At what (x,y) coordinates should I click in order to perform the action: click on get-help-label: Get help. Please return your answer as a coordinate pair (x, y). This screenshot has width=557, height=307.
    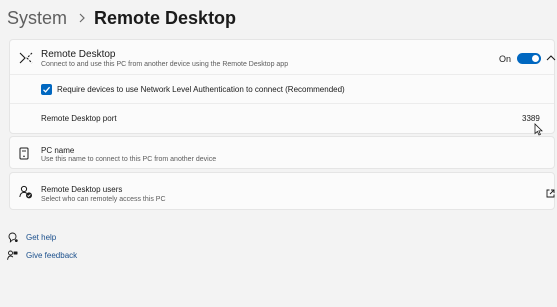
    Looking at the image, I should click on (41, 237).